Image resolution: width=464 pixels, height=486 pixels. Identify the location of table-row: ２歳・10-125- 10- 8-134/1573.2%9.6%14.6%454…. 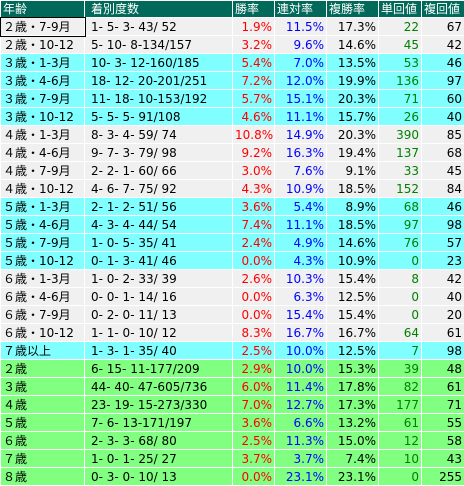
(232, 45).